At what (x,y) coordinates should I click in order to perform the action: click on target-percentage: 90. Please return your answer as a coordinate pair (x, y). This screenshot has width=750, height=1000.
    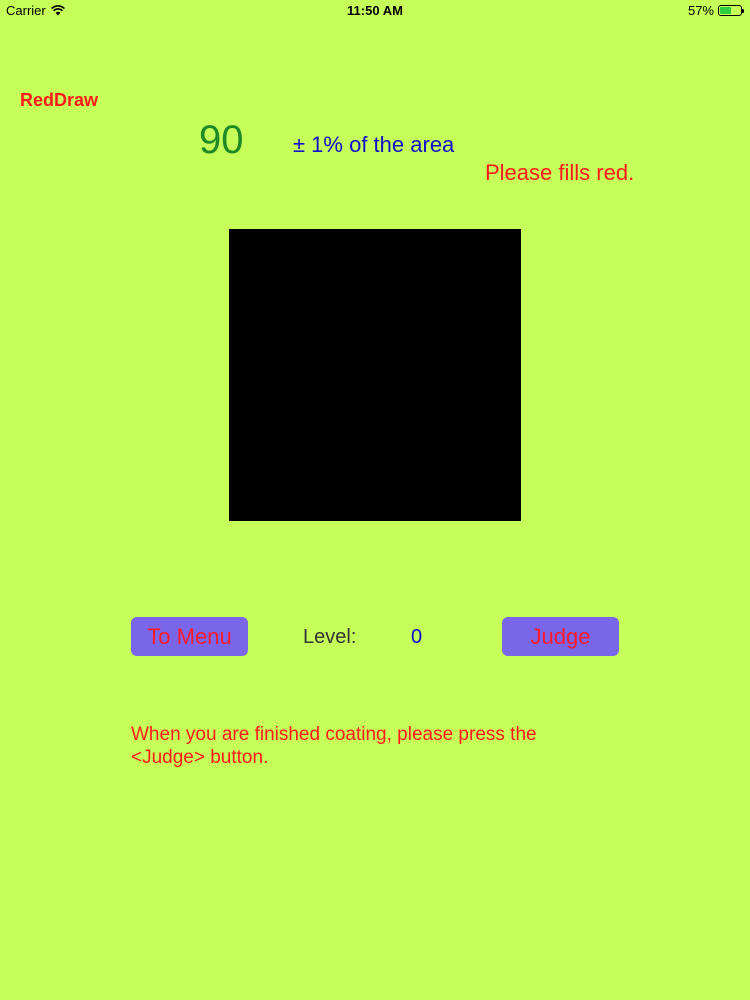
    Looking at the image, I should click on (221, 140).